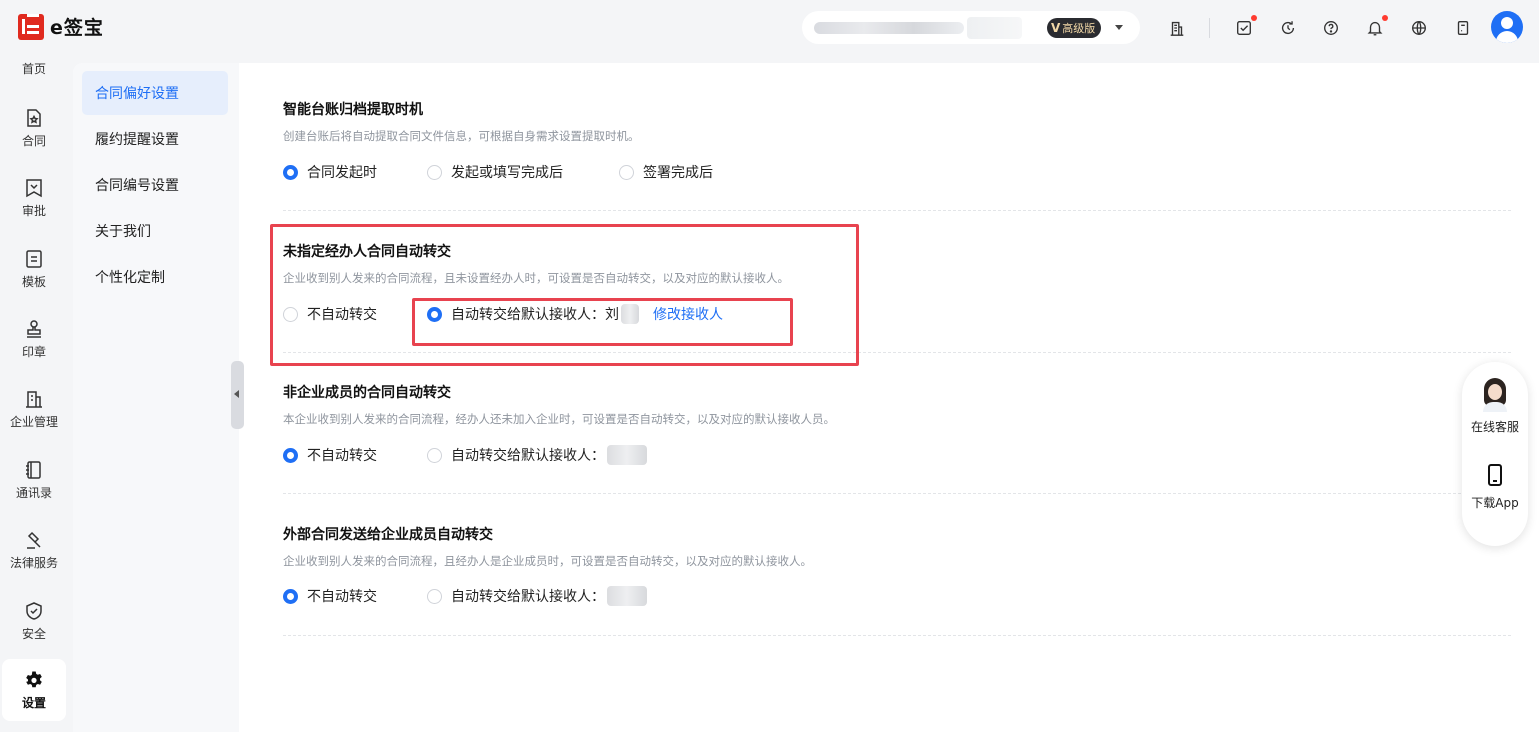  What do you see at coordinates (1495, 475) in the screenshot?
I see `mobile-phone-icon` at bounding box center [1495, 475].